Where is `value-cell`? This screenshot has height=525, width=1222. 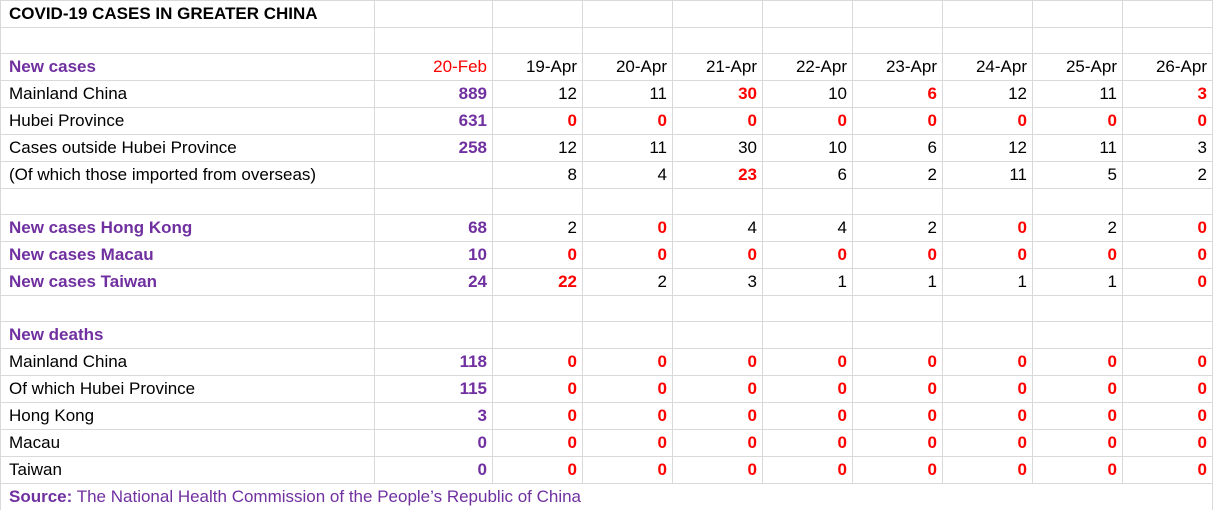
value-cell is located at coordinates (433, 175).